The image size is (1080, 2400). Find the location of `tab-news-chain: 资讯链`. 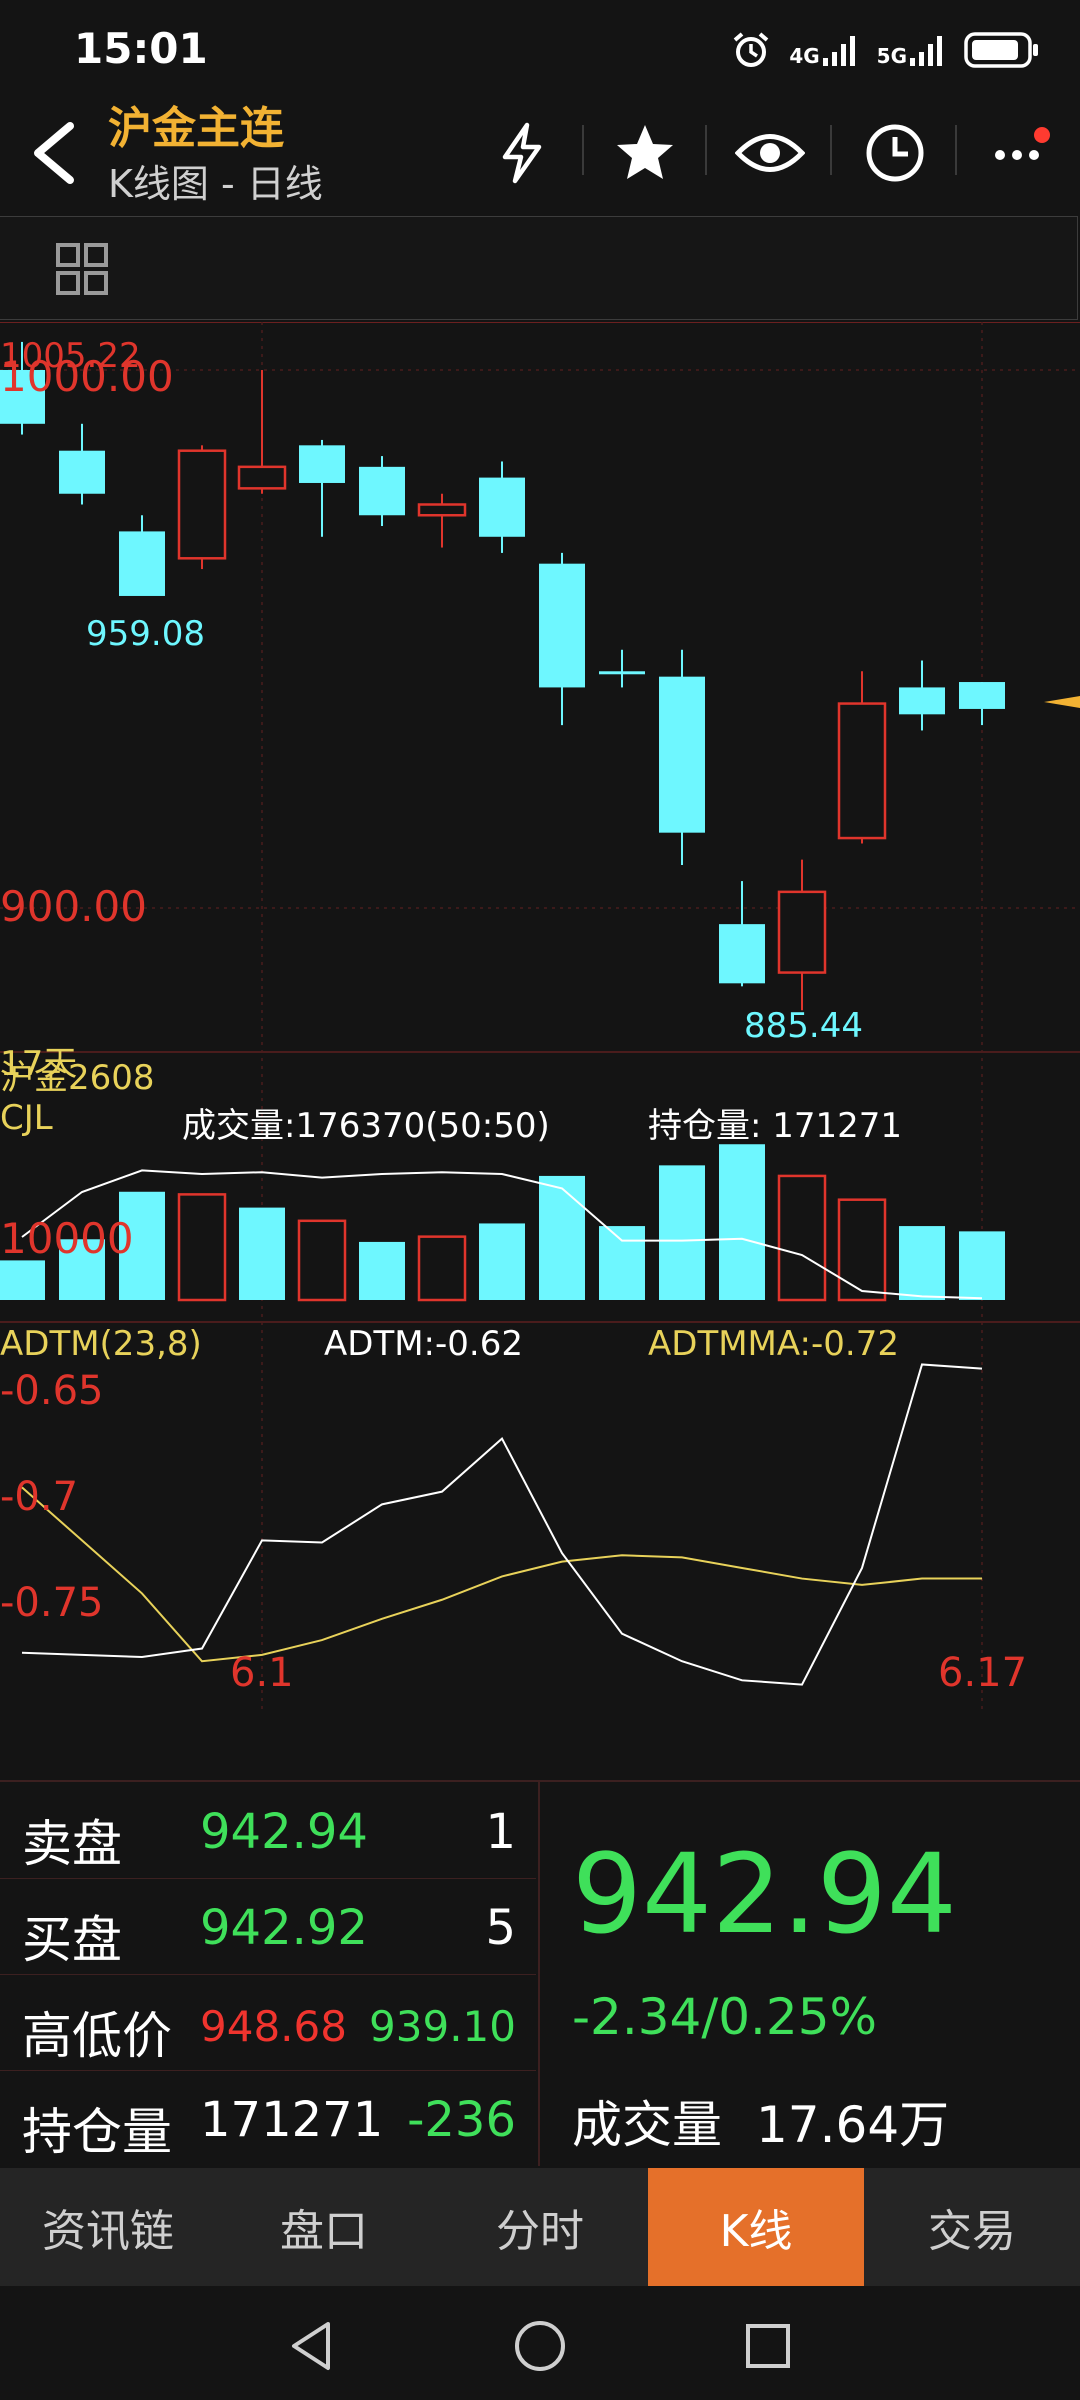

tab-news-chain: 资讯链 is located at coordinates (108, 2227).